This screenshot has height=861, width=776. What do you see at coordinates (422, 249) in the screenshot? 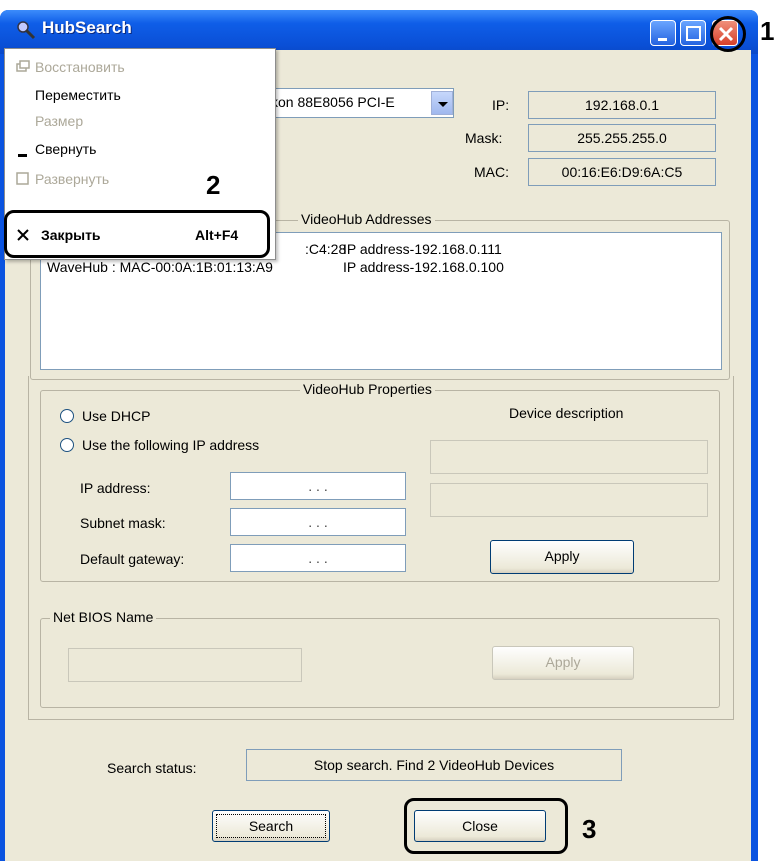
I see `list-item-1-ip: IP address-192.168.0.111` at bounding box center [422, 249].